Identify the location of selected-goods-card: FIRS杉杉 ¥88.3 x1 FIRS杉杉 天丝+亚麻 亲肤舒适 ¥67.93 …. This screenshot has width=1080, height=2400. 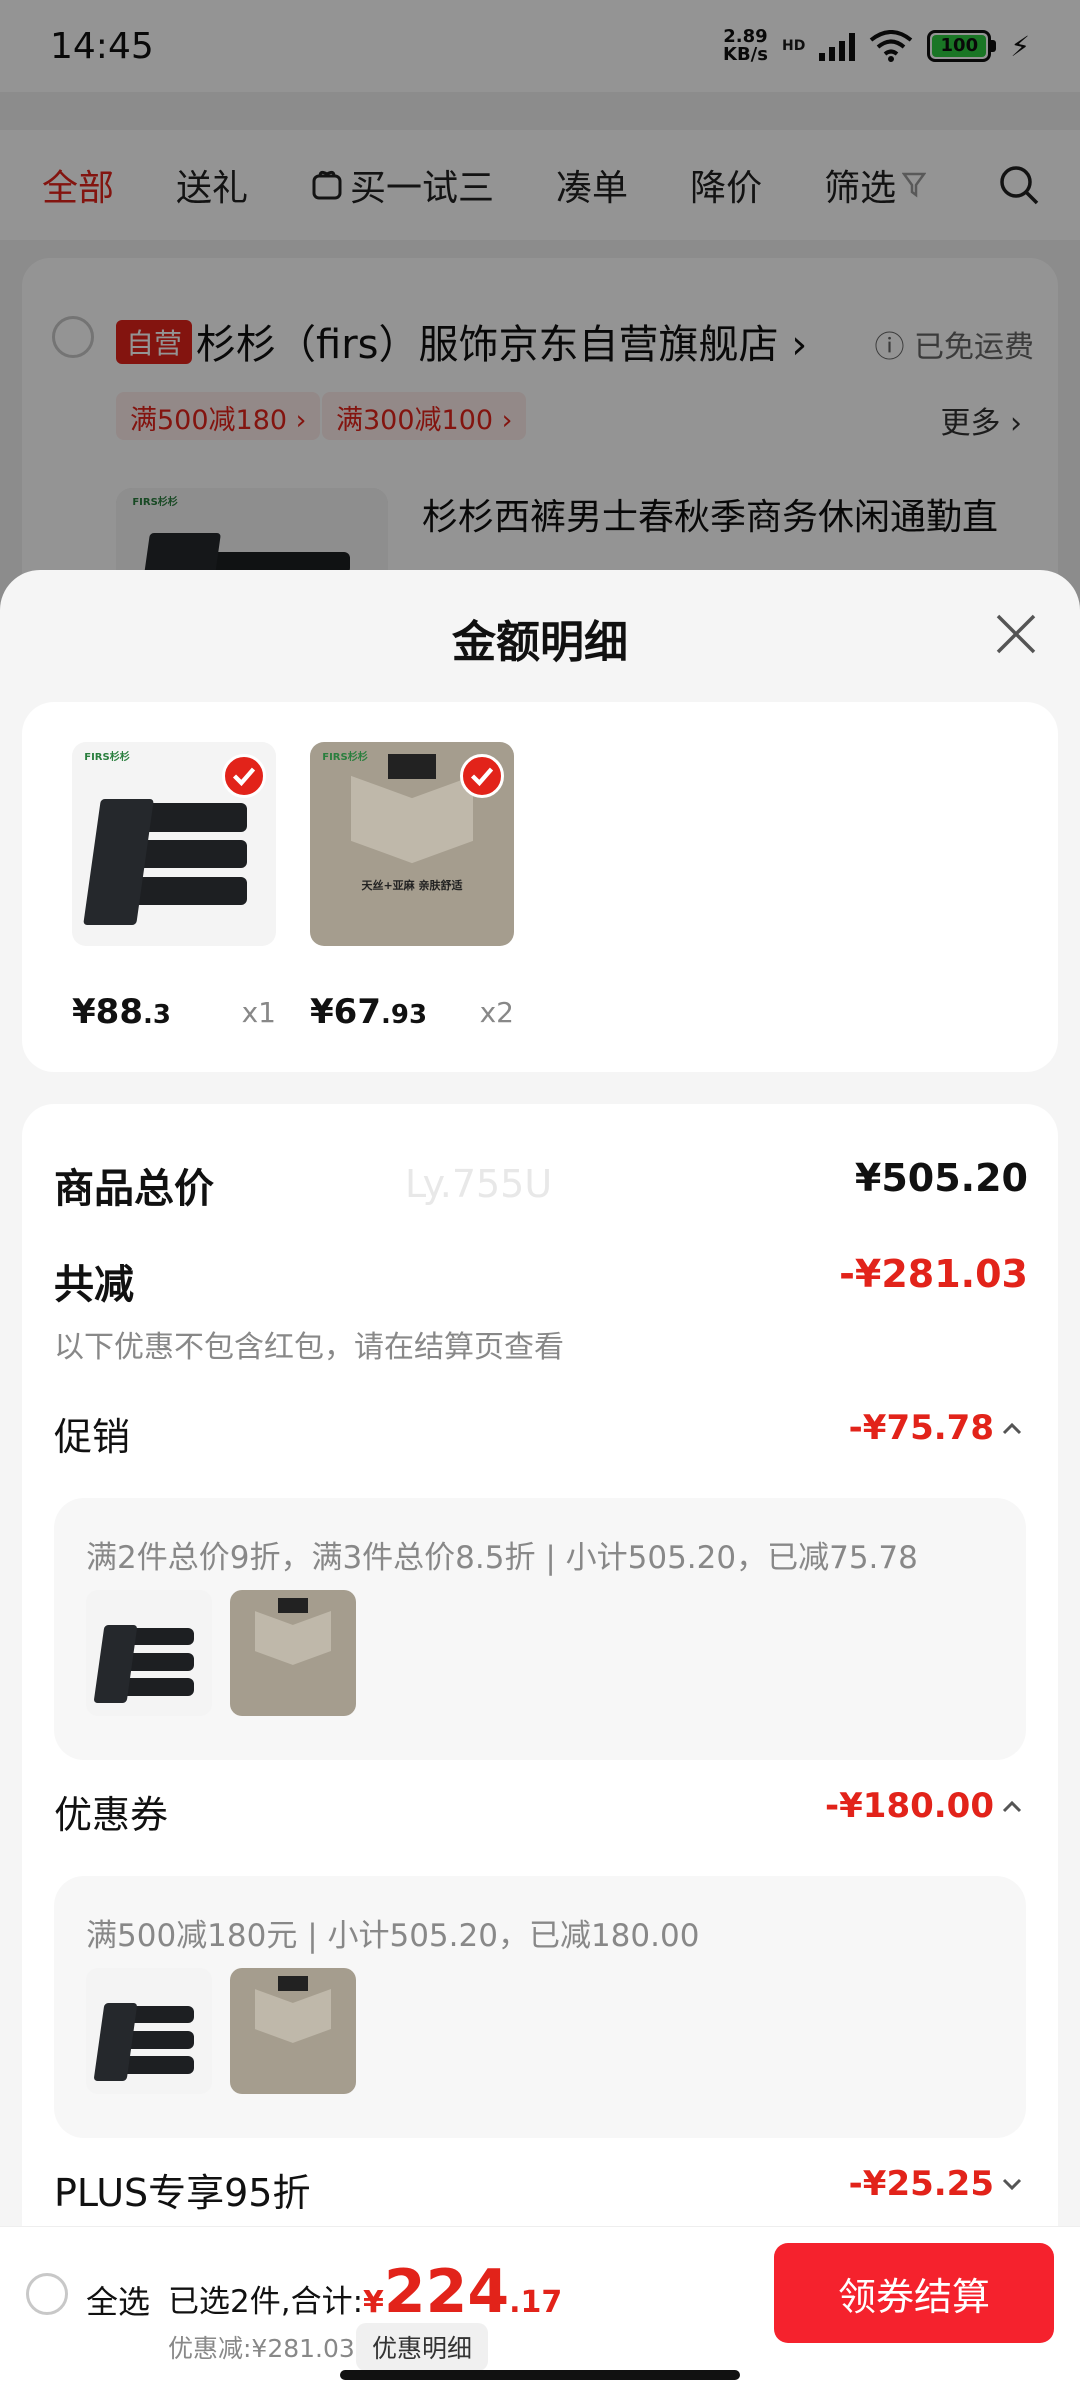
(540, 887).